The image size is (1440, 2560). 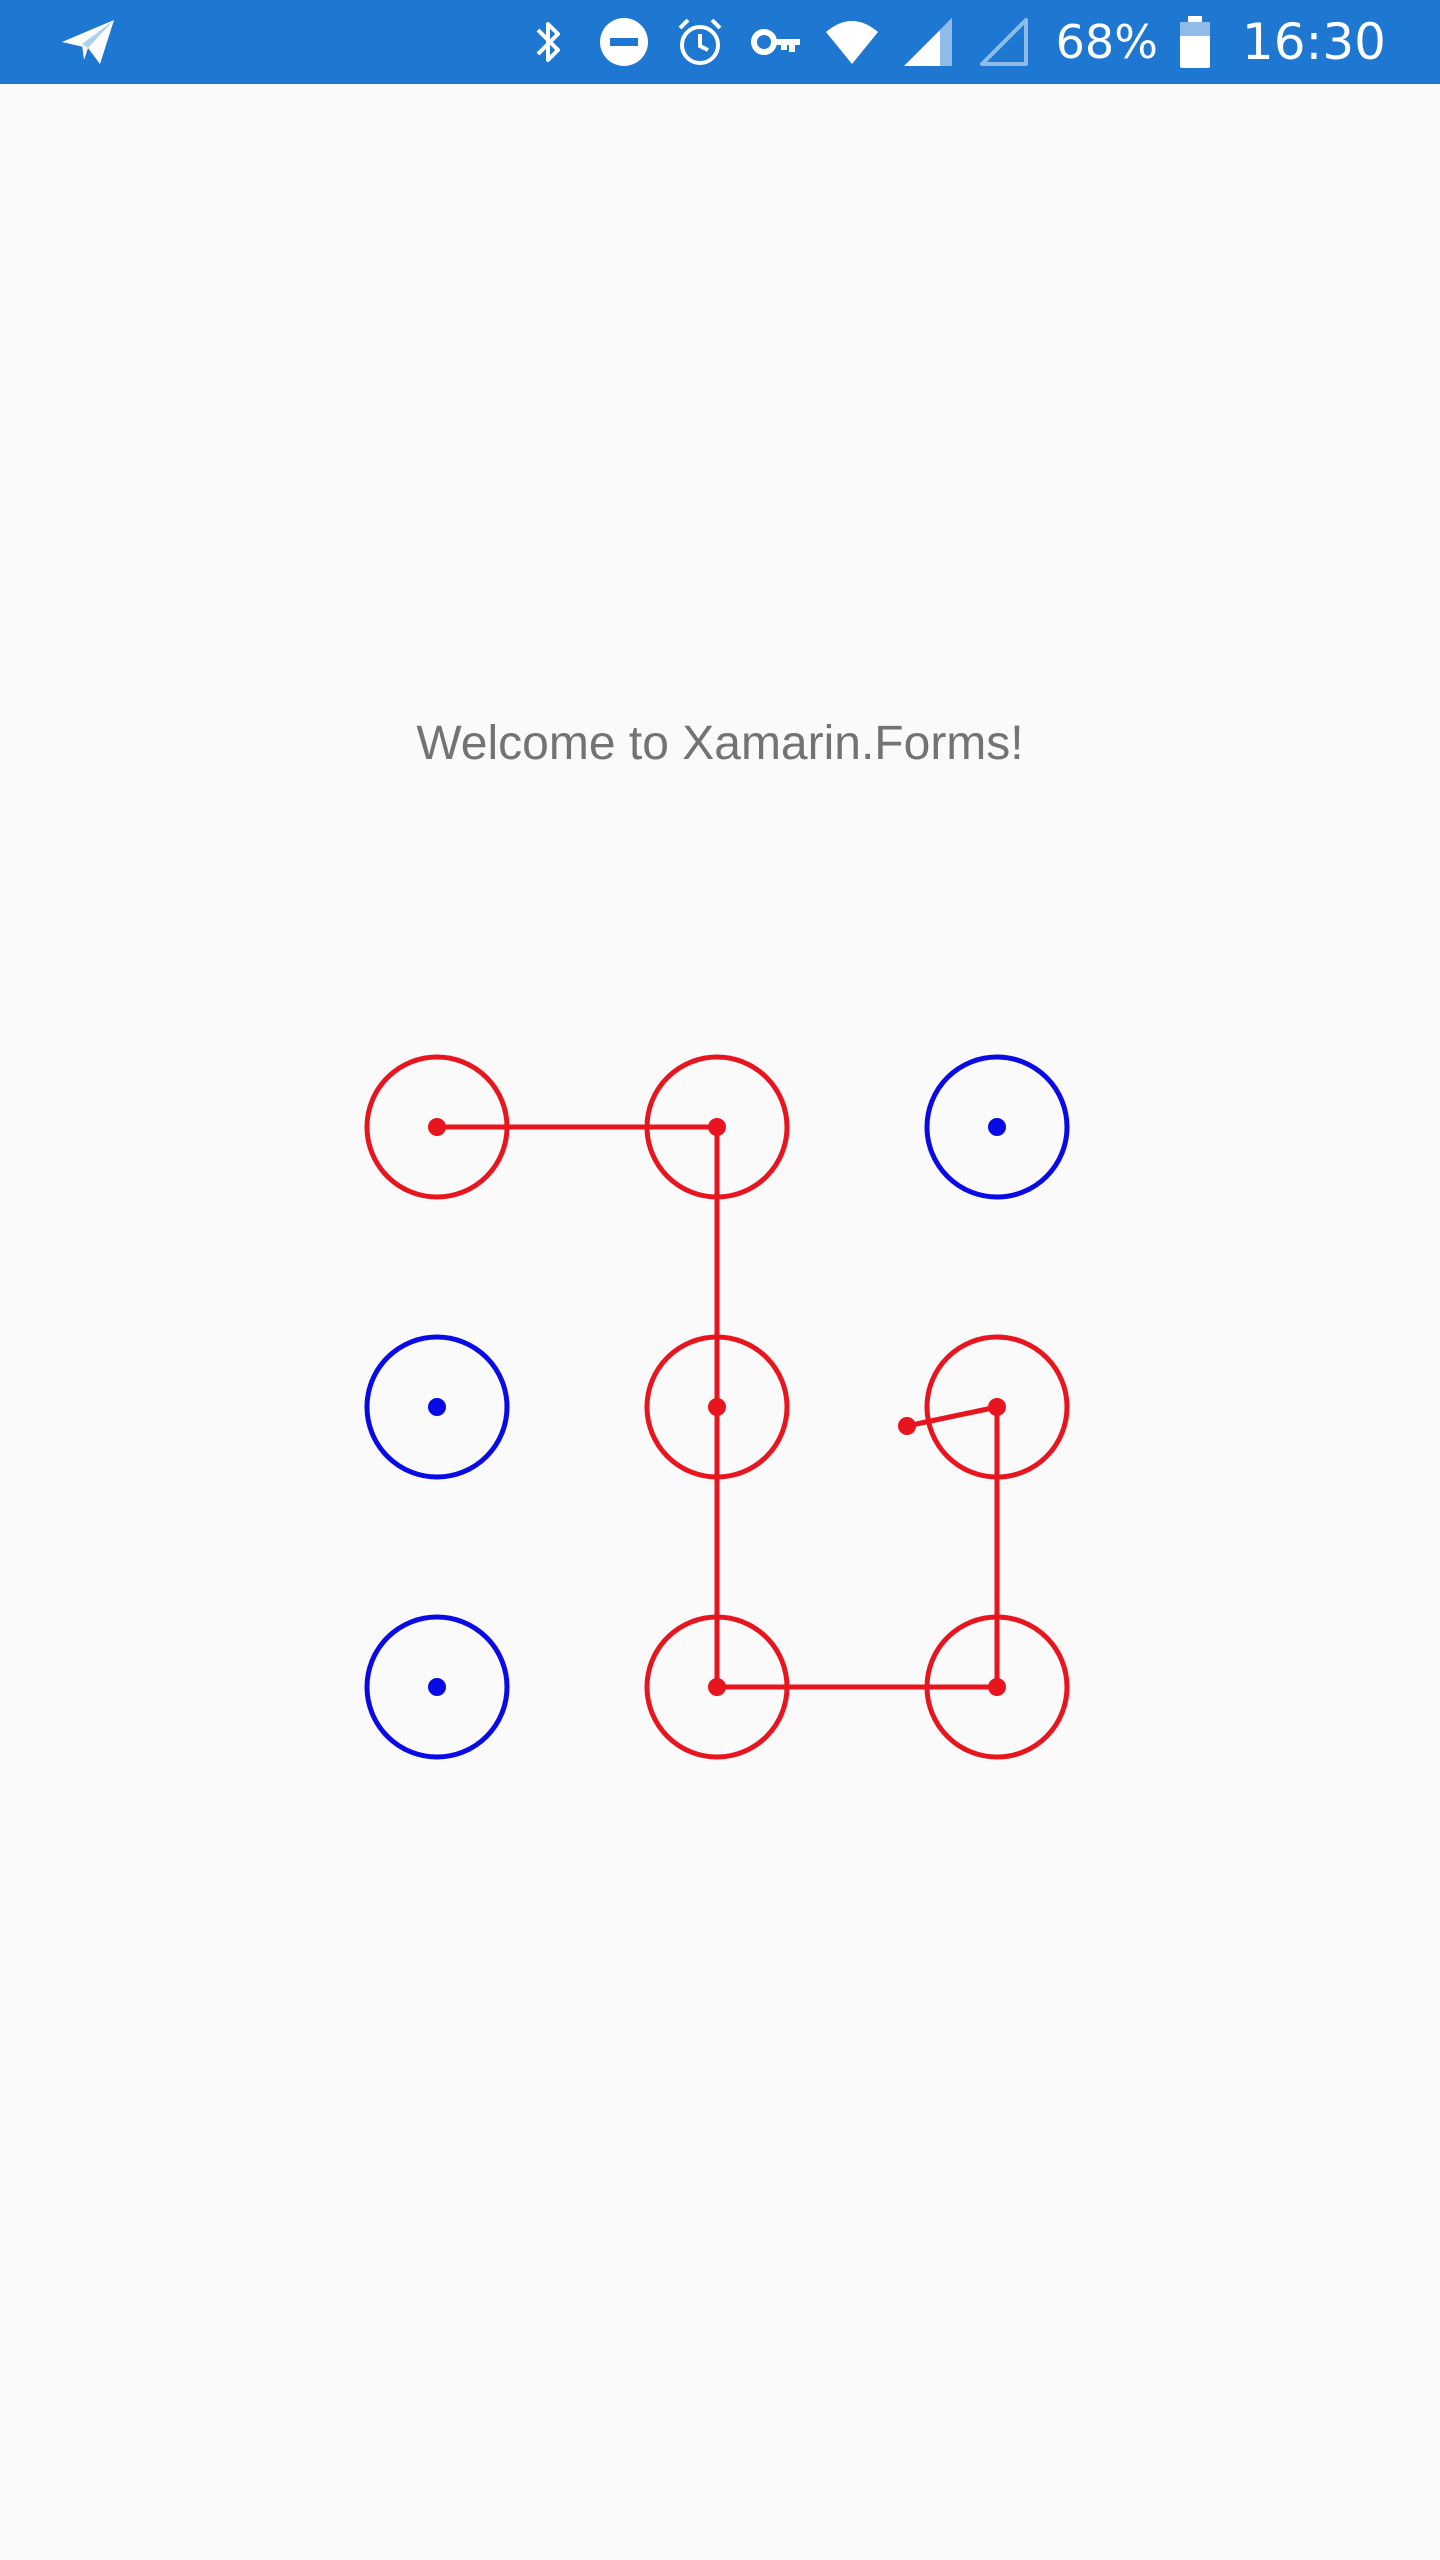 What do you see at coordinates (1313, 42) in the screenshot?
I see `clock: 16:30` at bounding box center [1313, 42].